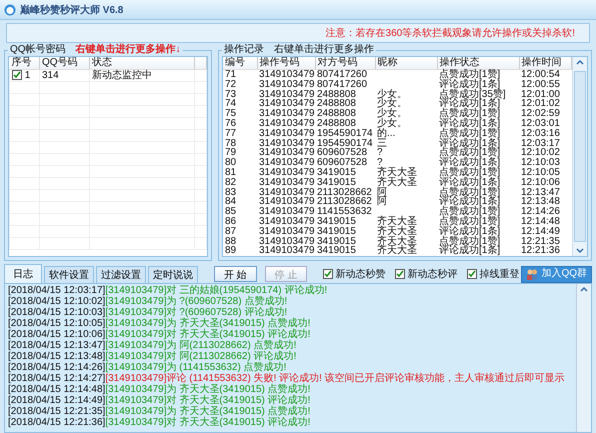 The width and height of the screenshot is (596, 433). What do you see at coordinates (540, 250) in the screenshot?
I see `table-cell: 12:21:36` at bounding box center [540, 250].